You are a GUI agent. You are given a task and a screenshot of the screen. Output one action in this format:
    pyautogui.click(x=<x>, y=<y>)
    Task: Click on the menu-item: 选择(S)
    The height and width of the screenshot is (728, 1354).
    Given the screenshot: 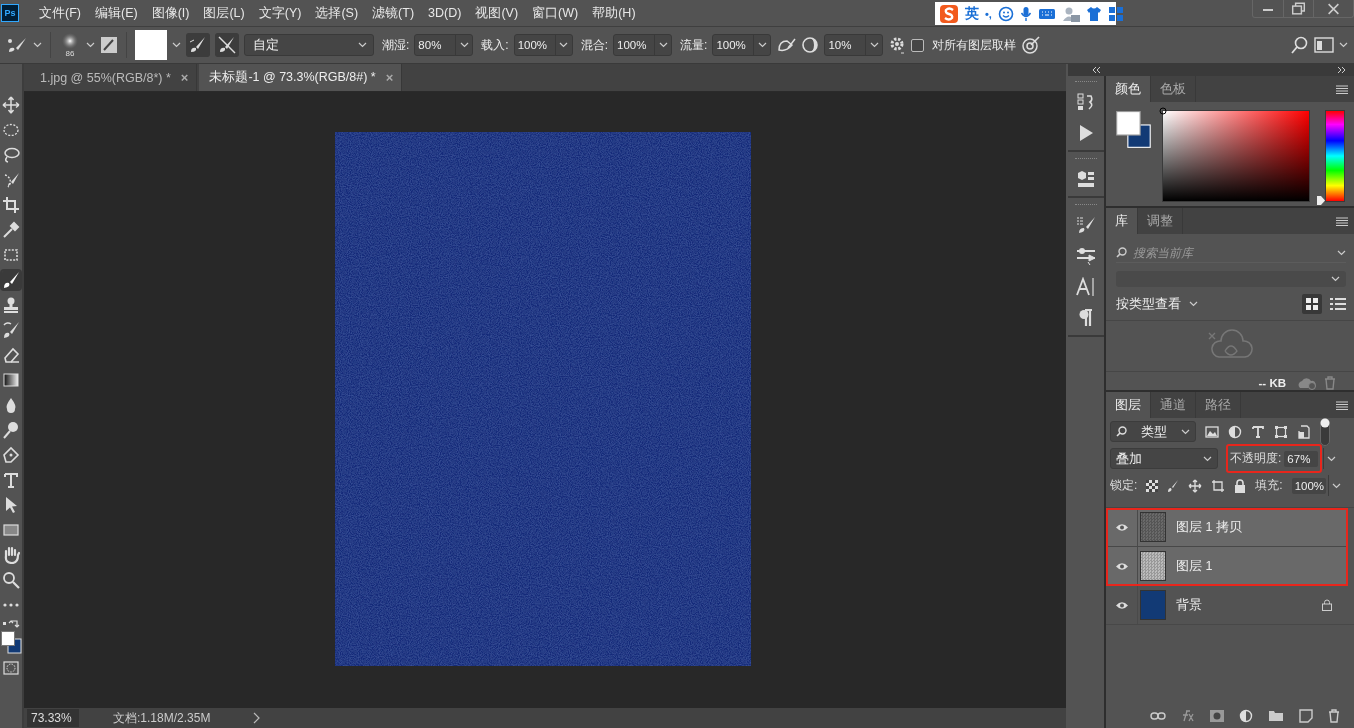 What is the action you would take?
    pyautogui.click(x=337, y=13)
    